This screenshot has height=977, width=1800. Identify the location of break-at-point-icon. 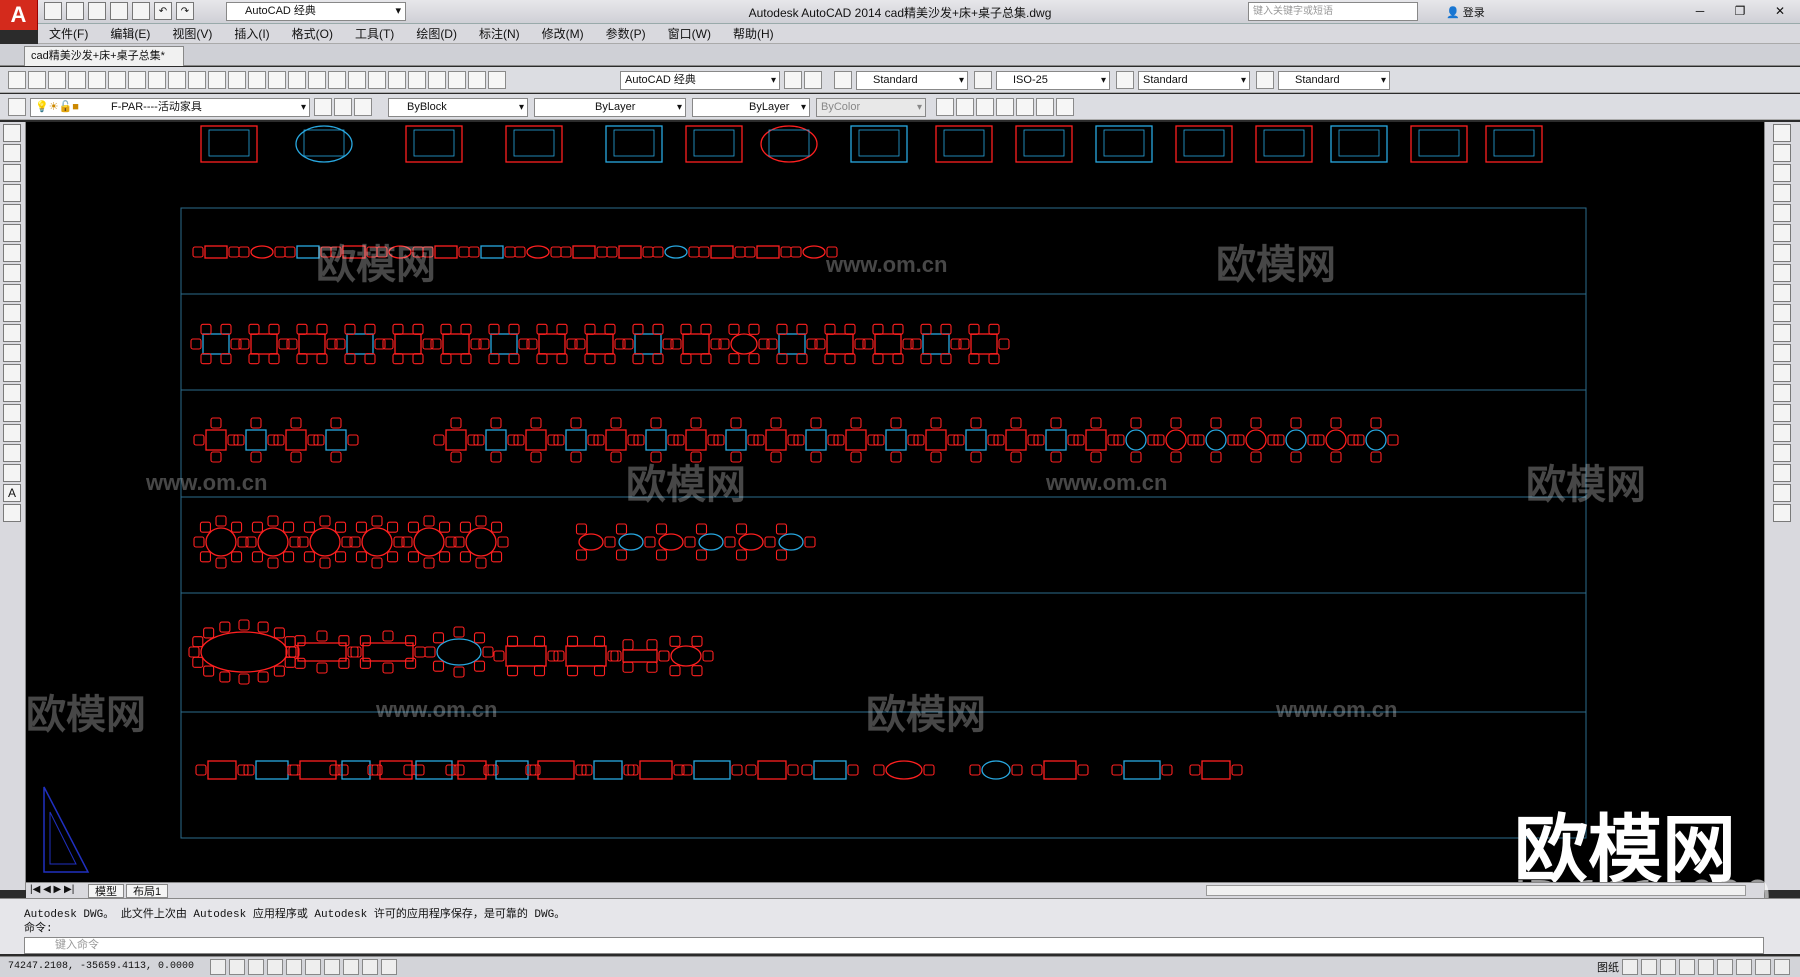
(1782, 353).